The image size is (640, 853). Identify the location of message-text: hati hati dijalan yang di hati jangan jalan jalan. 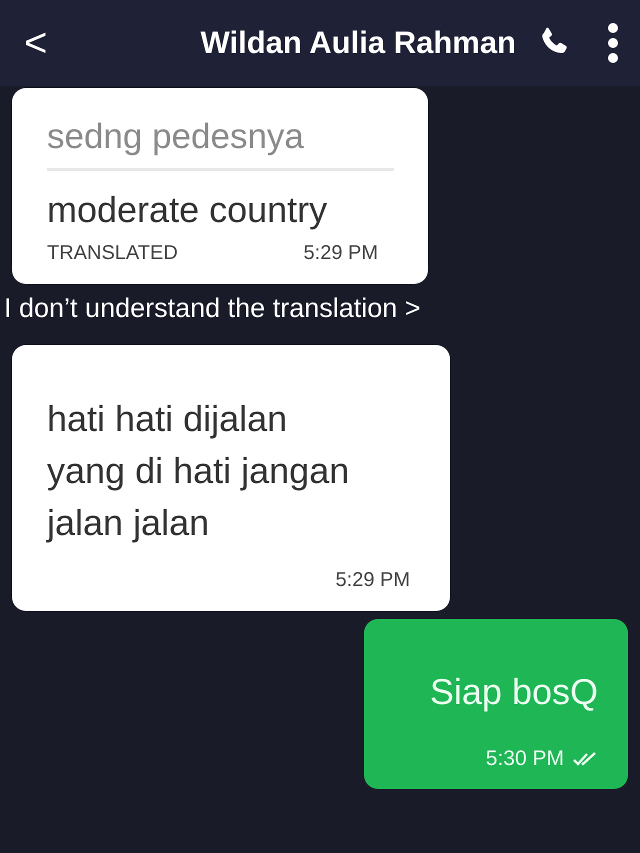
(198, 471).